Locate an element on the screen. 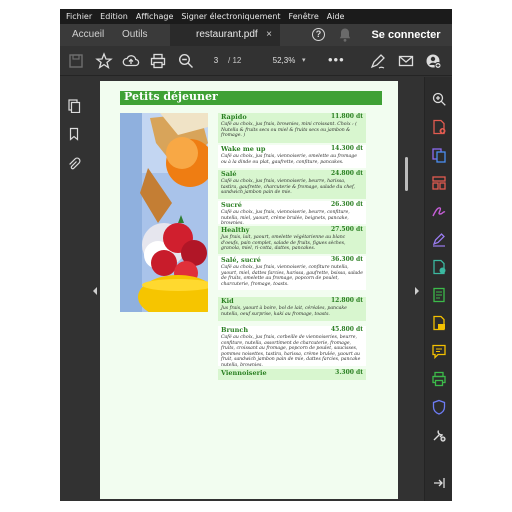 This screenshot has width=512, height=512. print-production-icon is located at coordinates (439, 379).